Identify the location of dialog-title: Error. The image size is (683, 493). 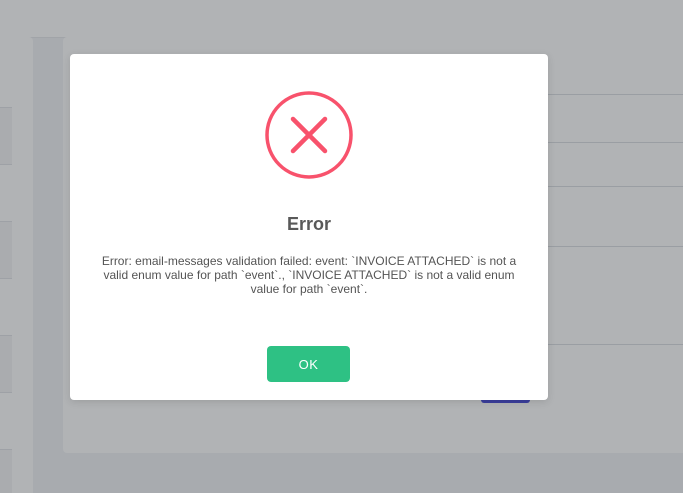
(308, 224).